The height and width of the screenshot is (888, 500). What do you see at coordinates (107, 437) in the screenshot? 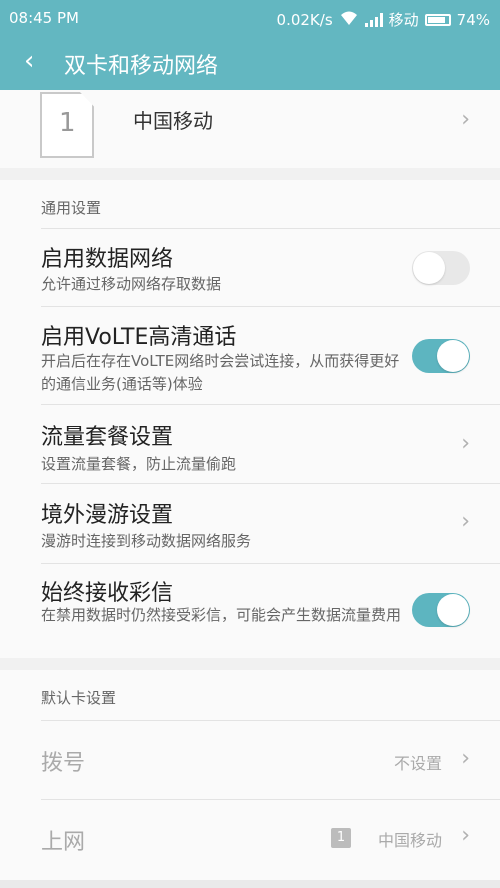
I see `setting-title: 流量套餐设置` at bounding box center [107, 437].